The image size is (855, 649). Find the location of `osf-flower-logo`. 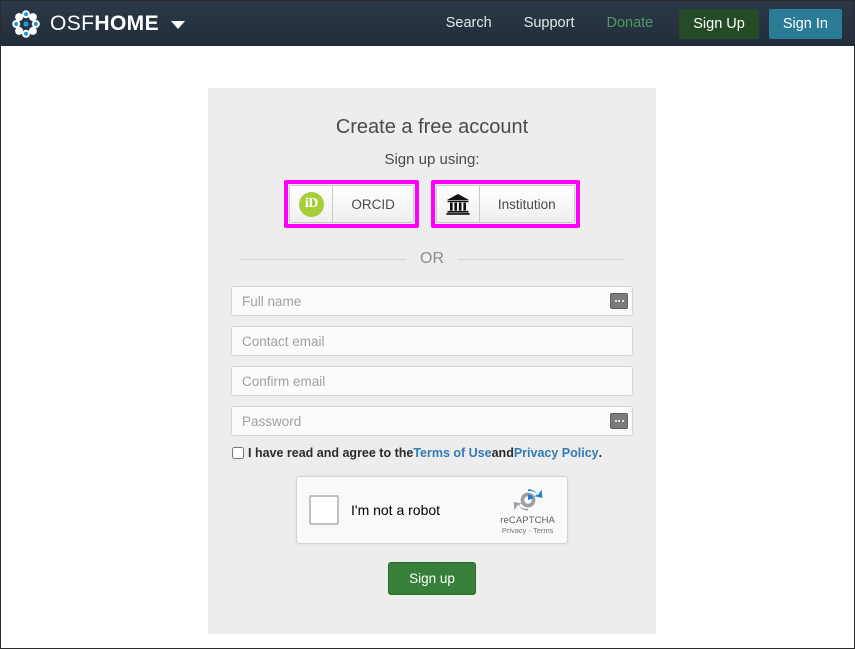

osf-flower-logo is located at coordinates (26, 24).